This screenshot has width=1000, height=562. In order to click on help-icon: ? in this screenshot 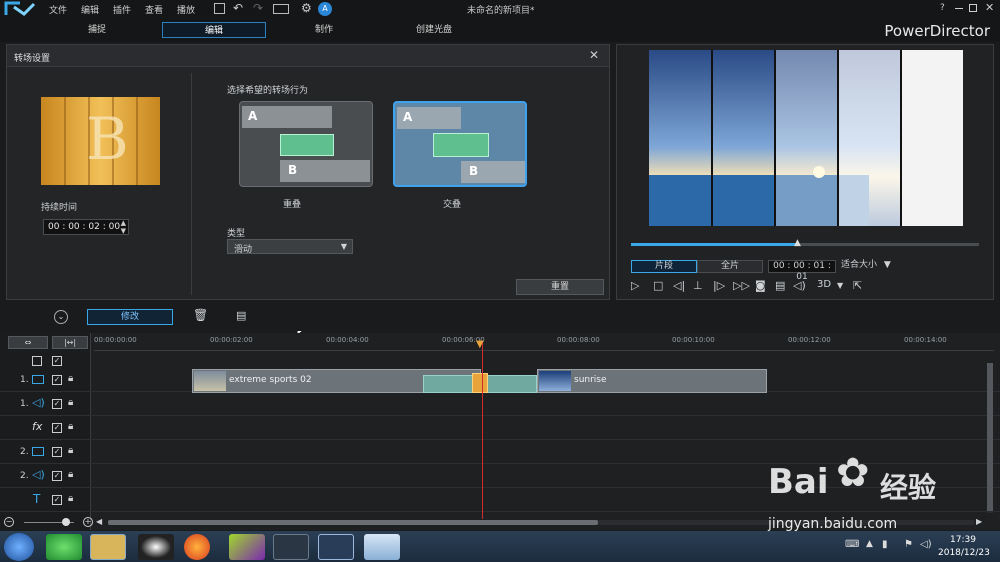, I will do `click(942, 8)`.